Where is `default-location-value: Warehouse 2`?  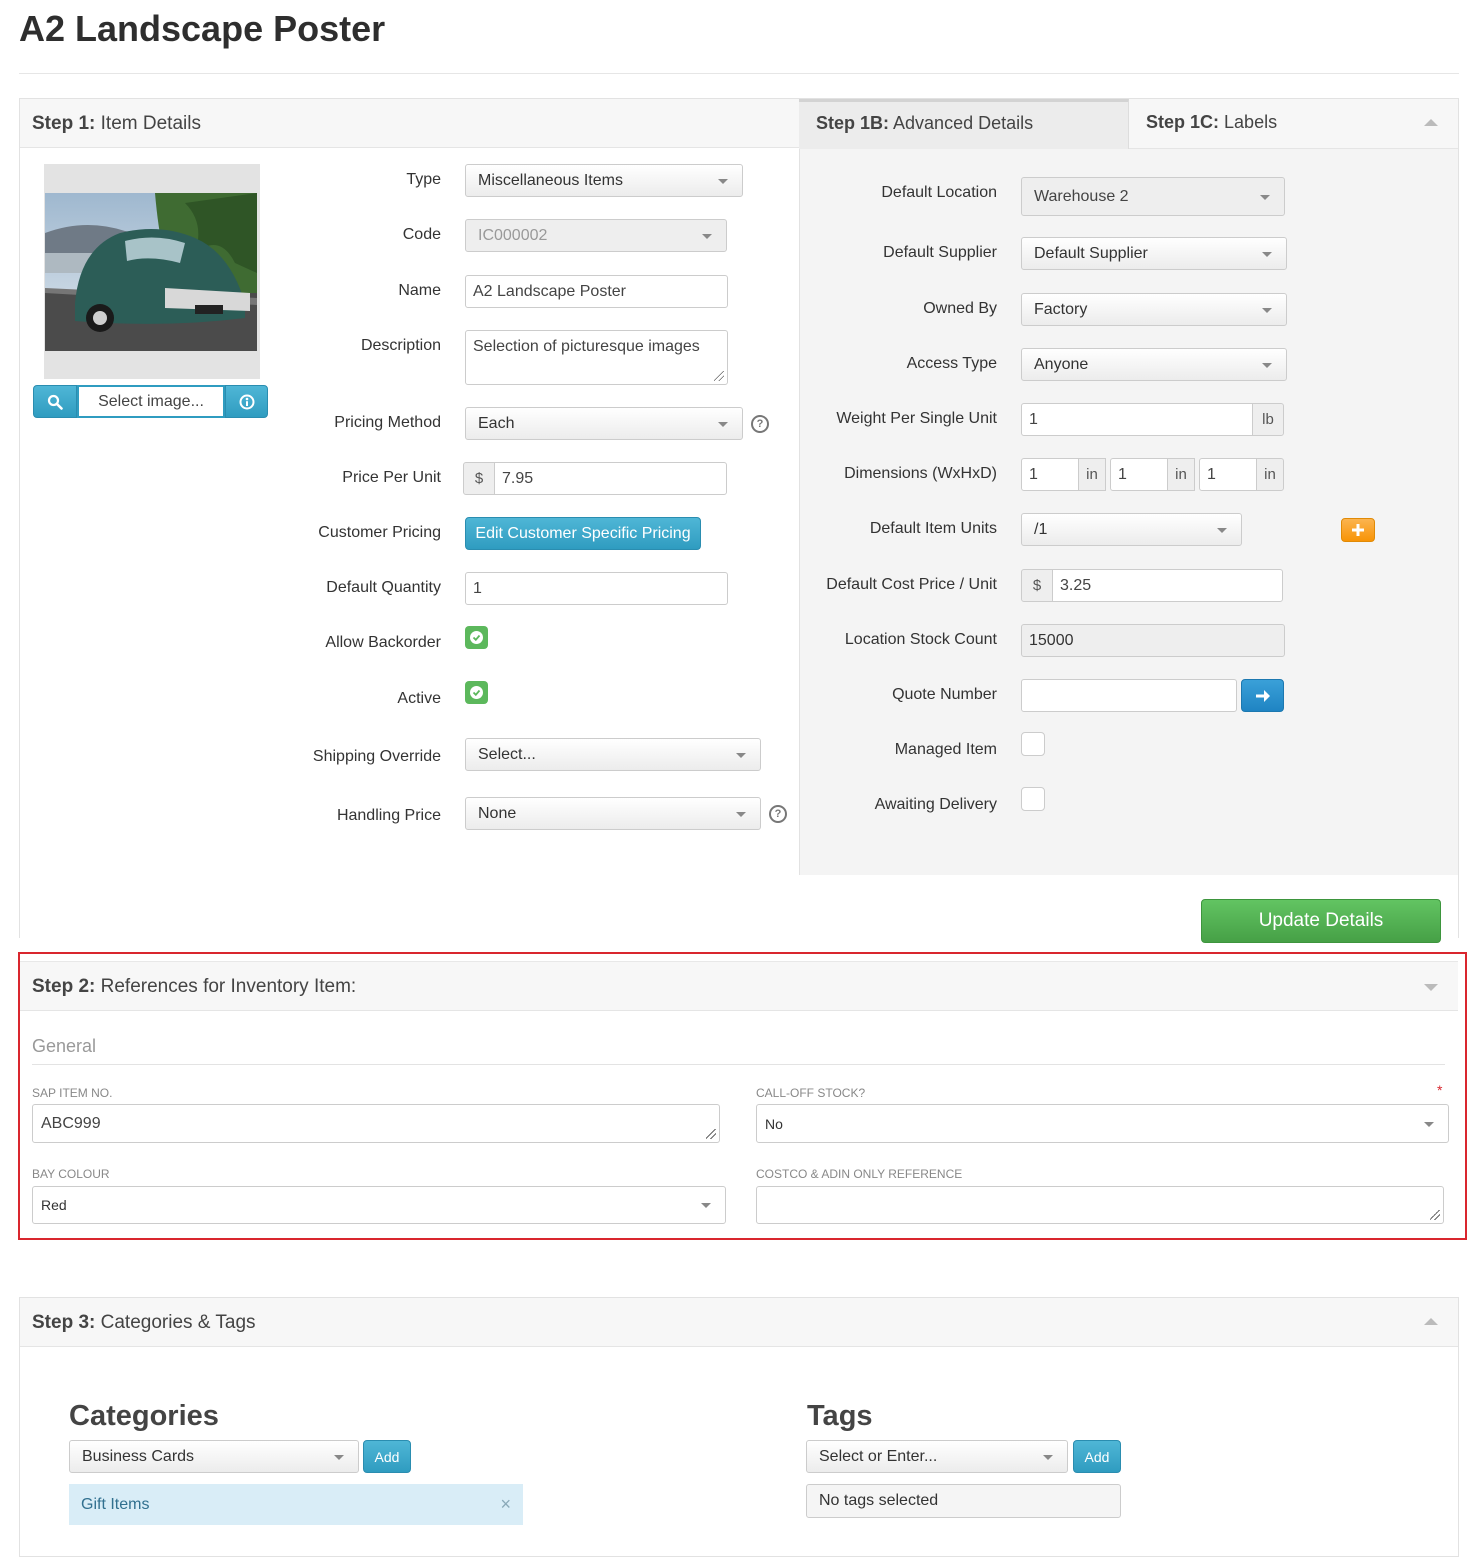 default-location-value: Warehouse 2 is located at coordinates (1081, 196).